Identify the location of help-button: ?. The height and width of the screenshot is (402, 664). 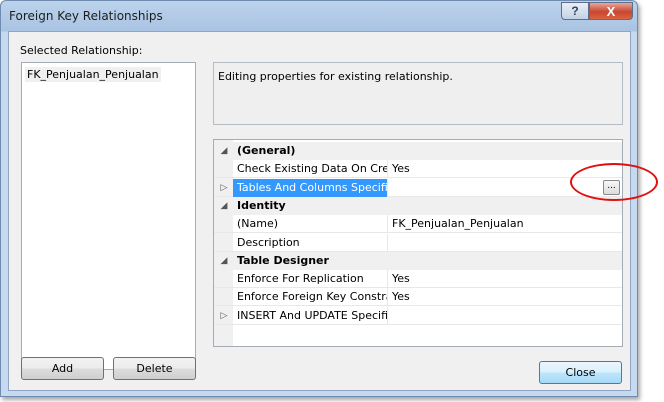
(575, 11).